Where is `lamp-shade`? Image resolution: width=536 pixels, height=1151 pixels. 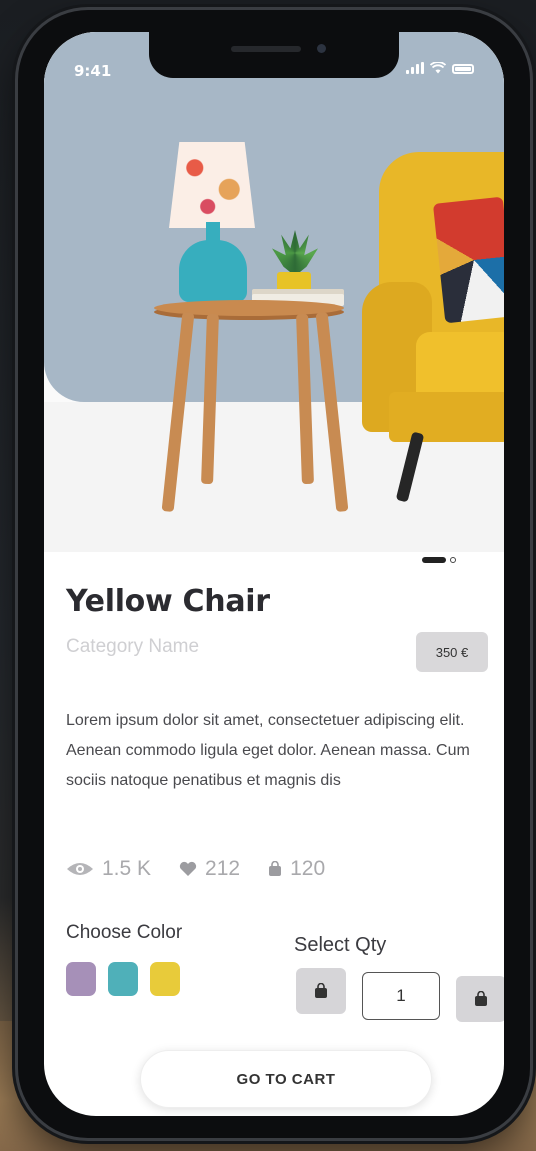
lamp-shade is located at coordinates (212, 185).